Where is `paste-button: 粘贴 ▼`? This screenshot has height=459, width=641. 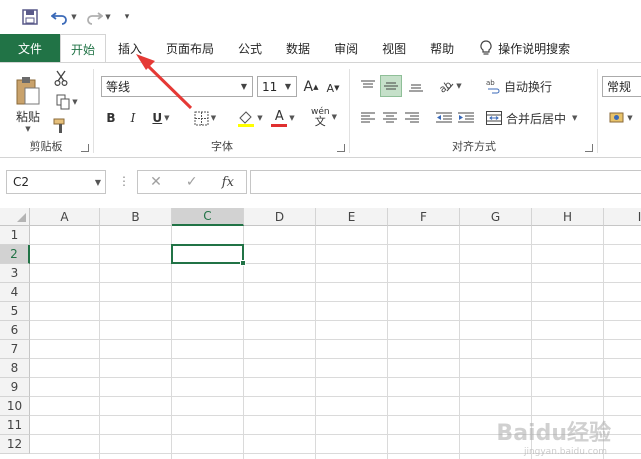
paste-button: 粘贴 ▼ is located at coordinates (28, 104).